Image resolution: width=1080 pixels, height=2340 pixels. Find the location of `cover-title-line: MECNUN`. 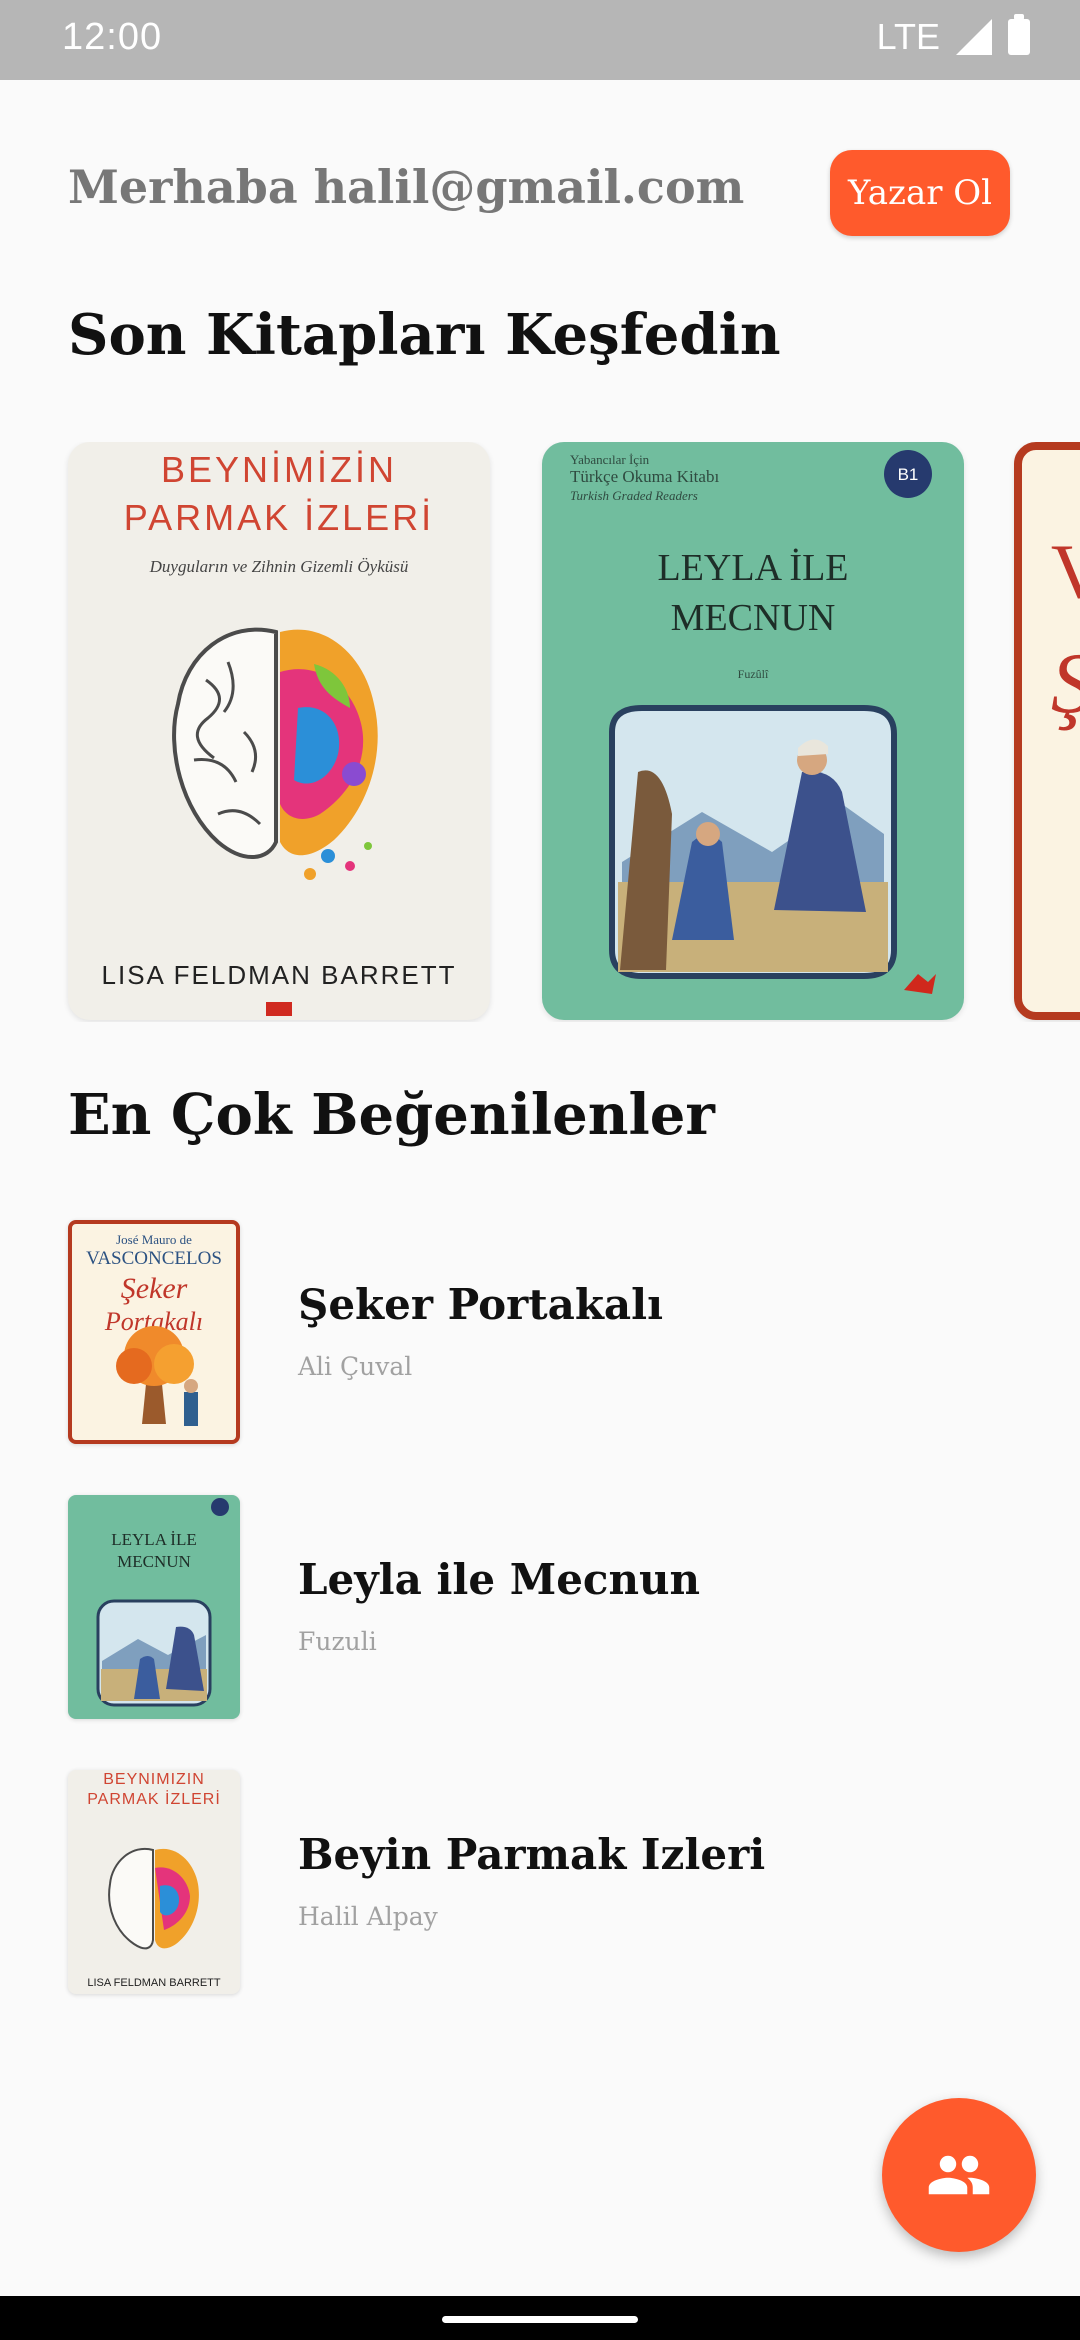

cover-title-line: MECNUN is located at coordinates (753, 618).